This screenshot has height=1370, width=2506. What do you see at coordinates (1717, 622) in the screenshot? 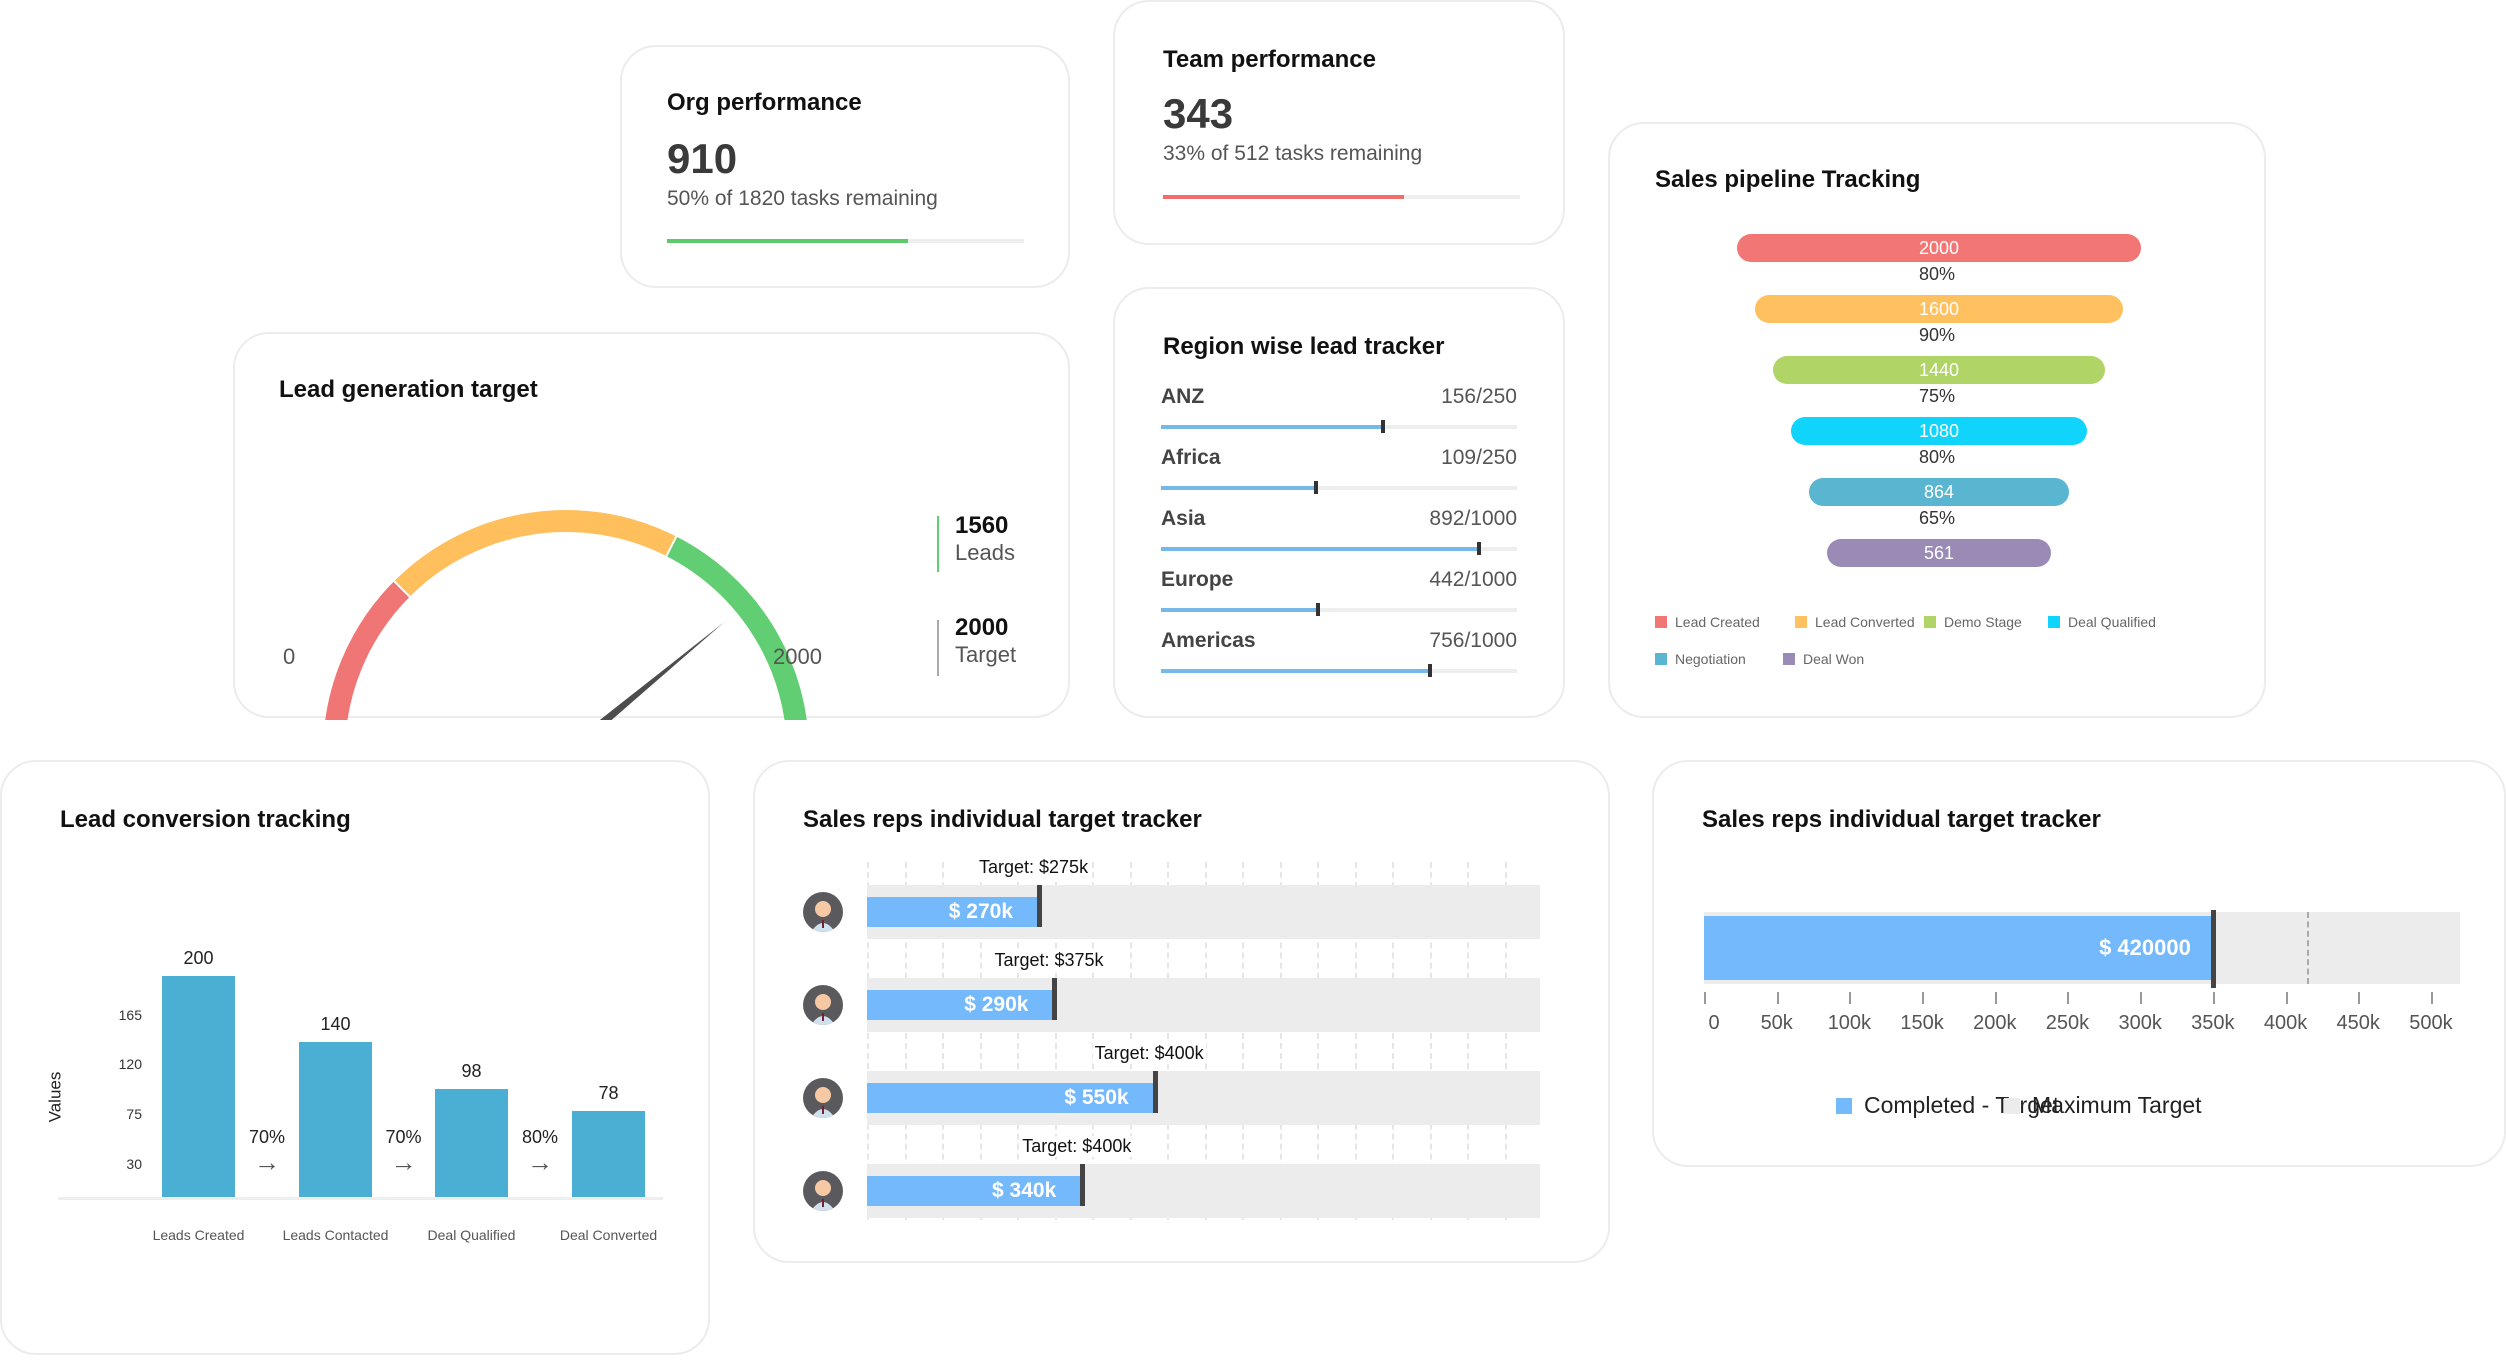
I see `legend-label: Lead Created` at bounding box center [1717, 622].